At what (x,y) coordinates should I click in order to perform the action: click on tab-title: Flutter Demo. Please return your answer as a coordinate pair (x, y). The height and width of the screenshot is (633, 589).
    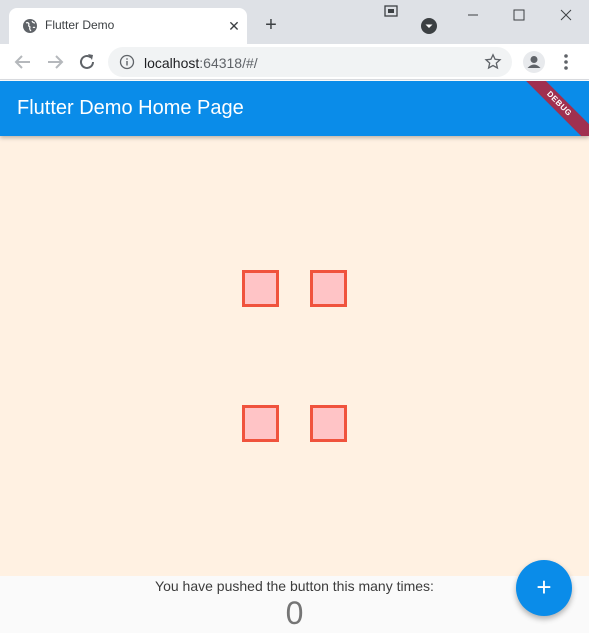
    Looking at the image, I should click on (80, 25).